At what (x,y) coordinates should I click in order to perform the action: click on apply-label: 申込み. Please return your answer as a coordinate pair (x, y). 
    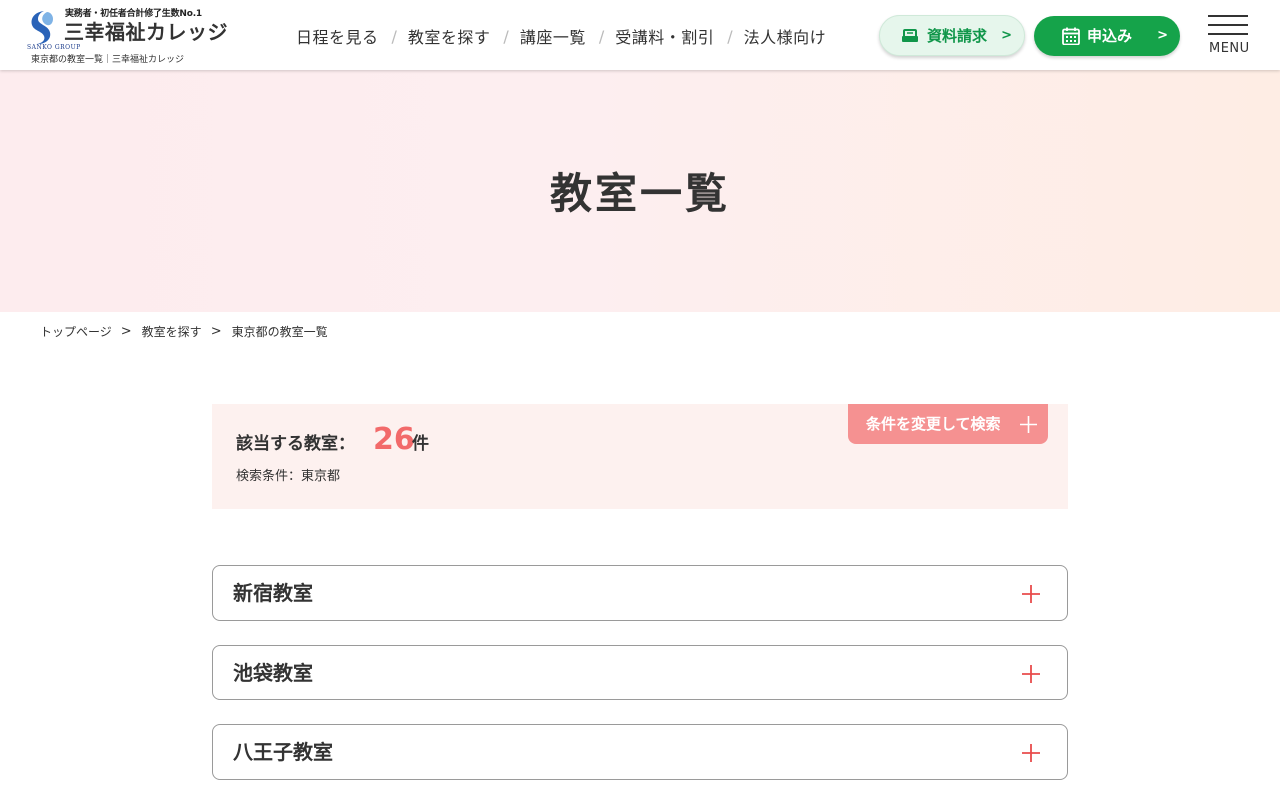
    Looking at the image, I should click on (1110, 36).